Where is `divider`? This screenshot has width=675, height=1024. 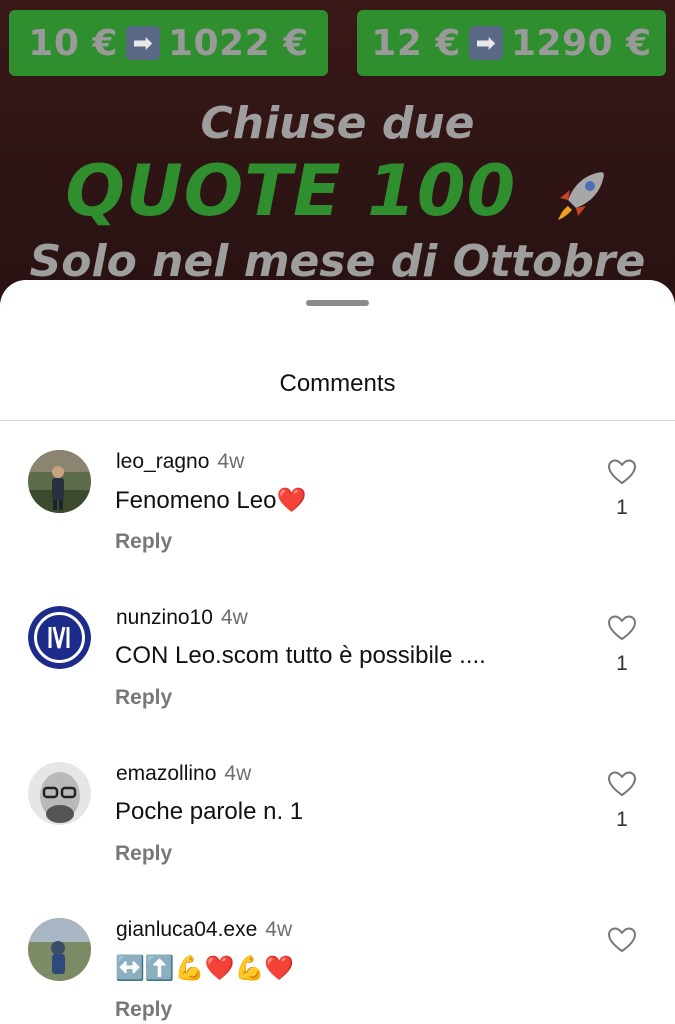
divider is located at coordinates (337, 420).